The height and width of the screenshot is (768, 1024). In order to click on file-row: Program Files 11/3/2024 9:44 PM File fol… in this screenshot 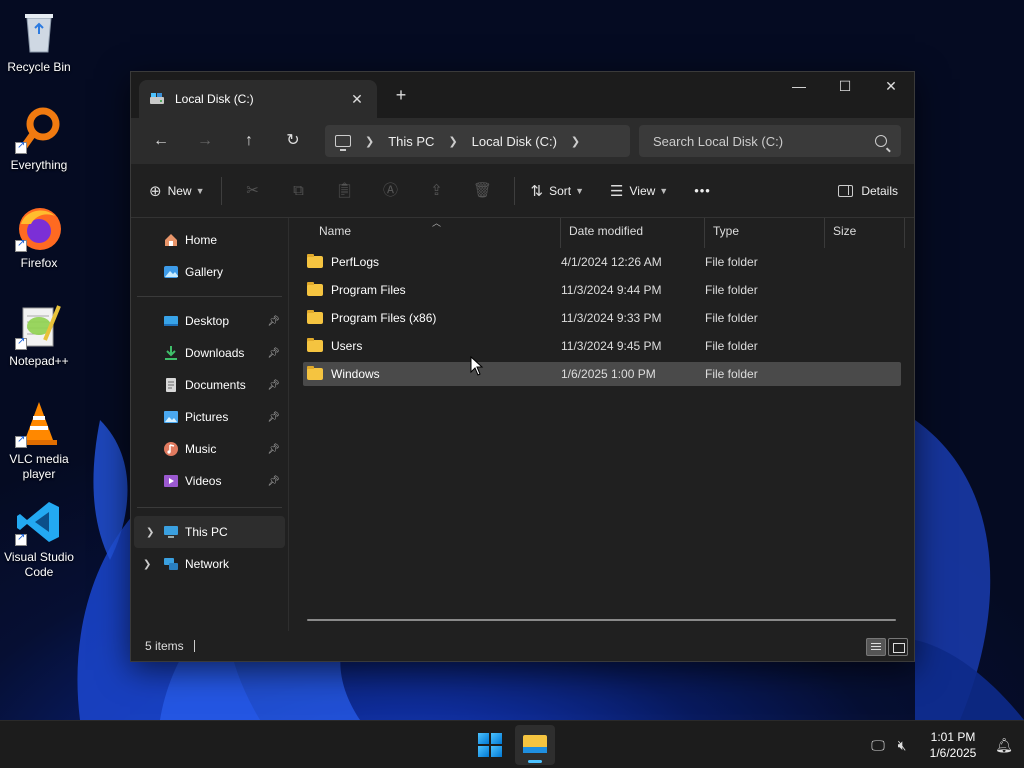, I will do `click(602, 290)`.